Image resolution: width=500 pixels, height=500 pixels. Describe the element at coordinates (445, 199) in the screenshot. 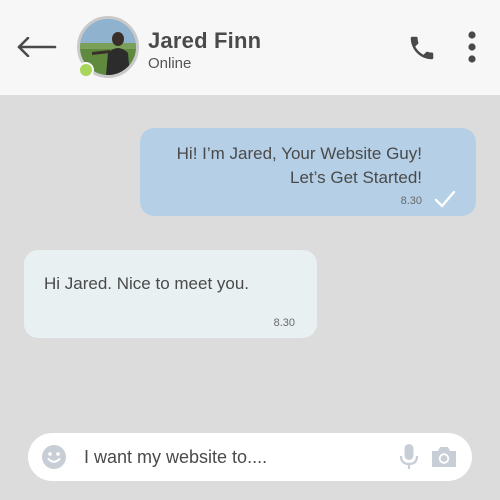

I see `read-check-icon` at that location.